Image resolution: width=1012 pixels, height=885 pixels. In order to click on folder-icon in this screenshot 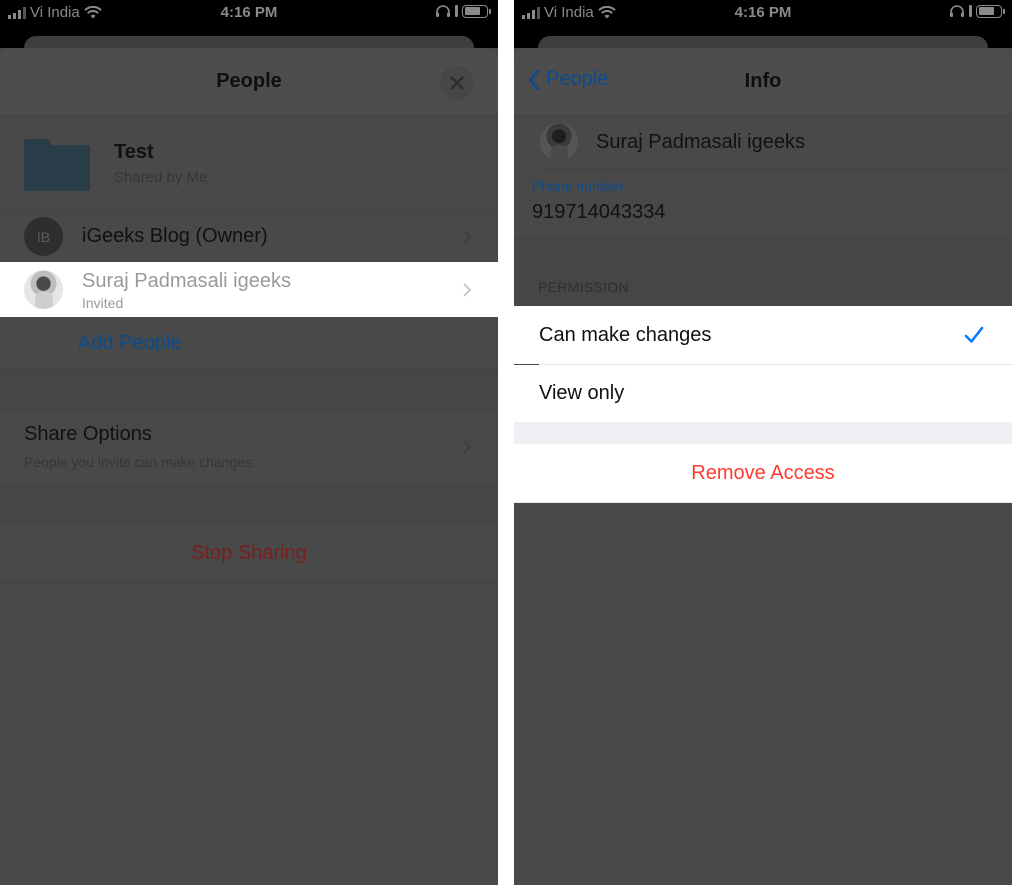, I will do `click(57, 165)`.